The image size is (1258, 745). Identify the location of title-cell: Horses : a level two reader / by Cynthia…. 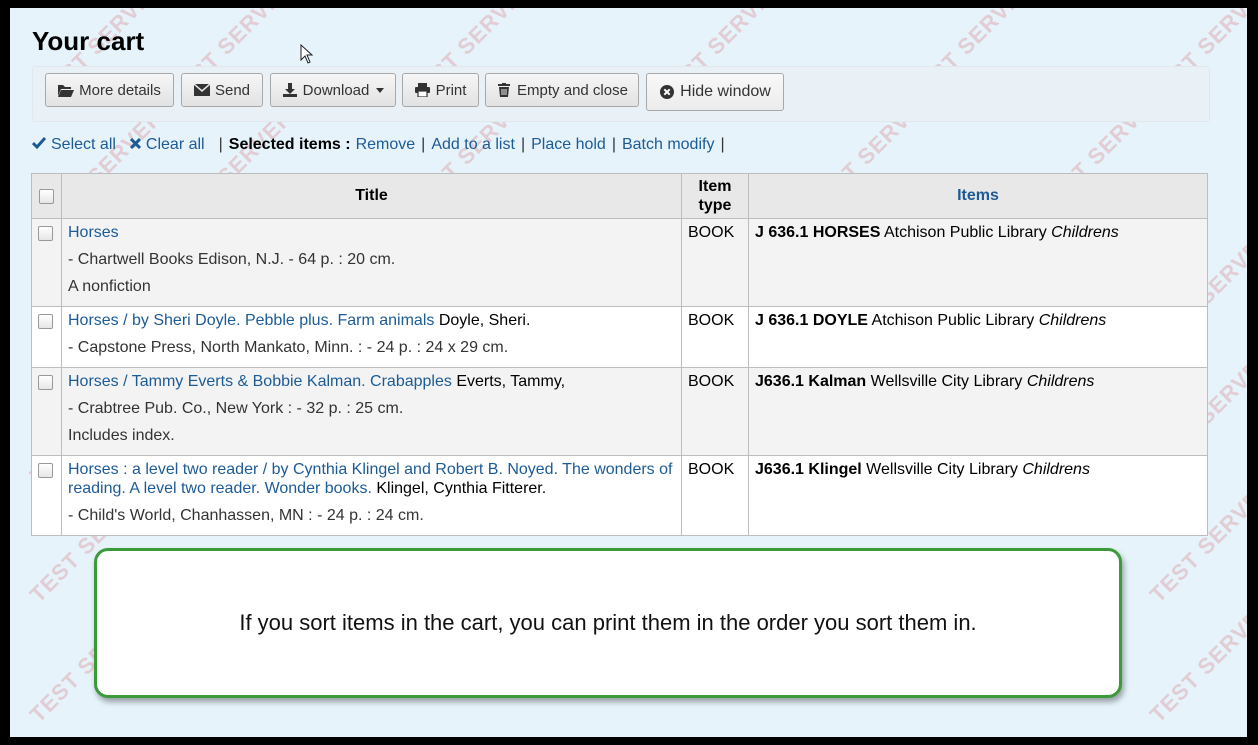
(371, 495).